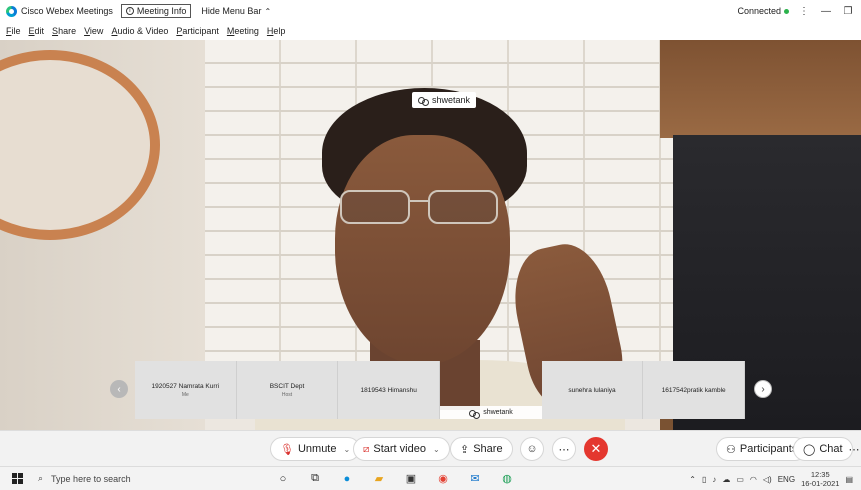 The image size is (861, 490). I want to click on glasses-bridge, so click(419, 201).